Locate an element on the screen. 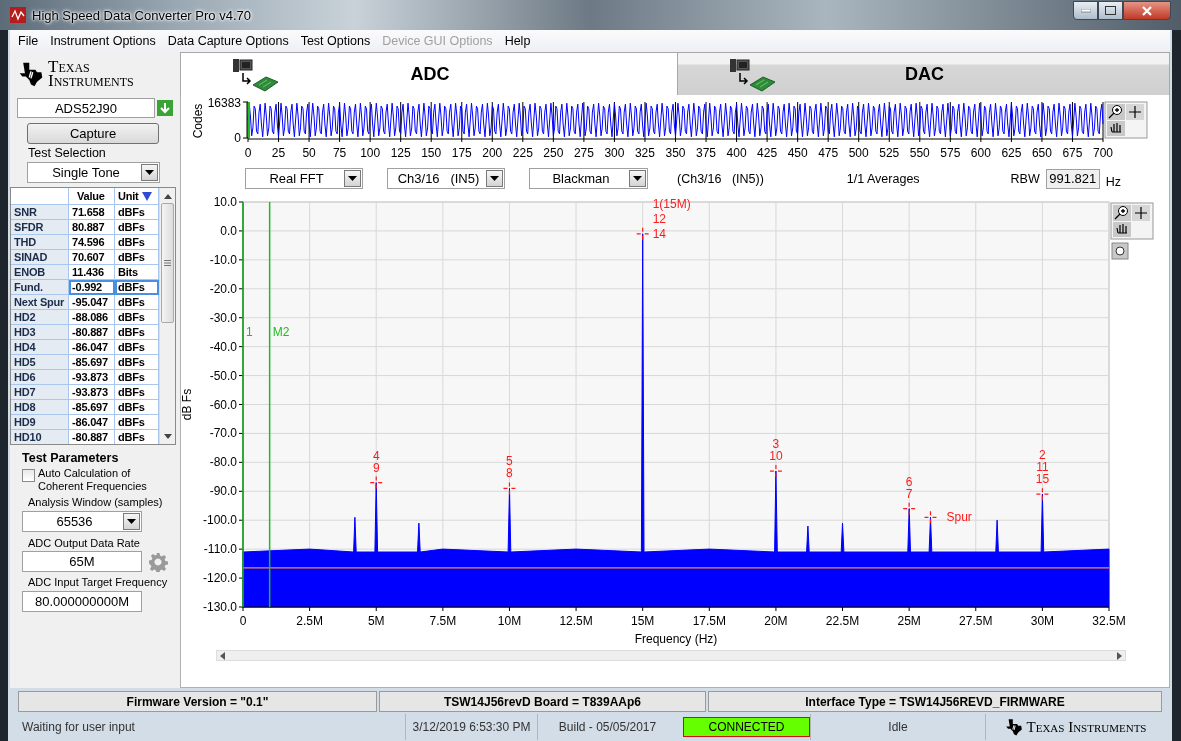  table-cell: -85.697 is located at coordinates (92, 407).